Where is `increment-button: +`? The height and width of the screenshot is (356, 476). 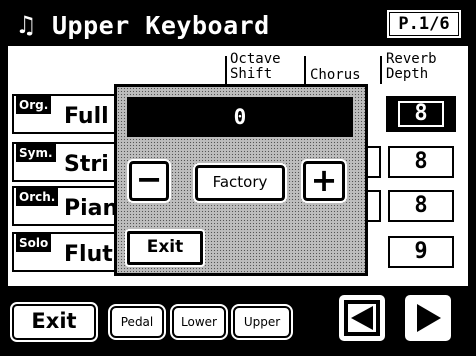 increment-button: + is located at coordinates (324, 181).